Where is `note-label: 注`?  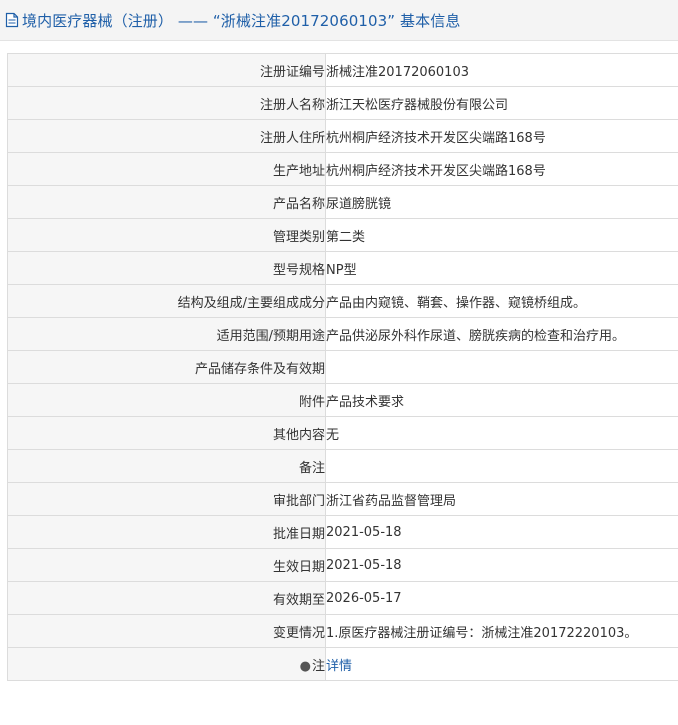
note-label: 注 is located at coordinates (318, 666).